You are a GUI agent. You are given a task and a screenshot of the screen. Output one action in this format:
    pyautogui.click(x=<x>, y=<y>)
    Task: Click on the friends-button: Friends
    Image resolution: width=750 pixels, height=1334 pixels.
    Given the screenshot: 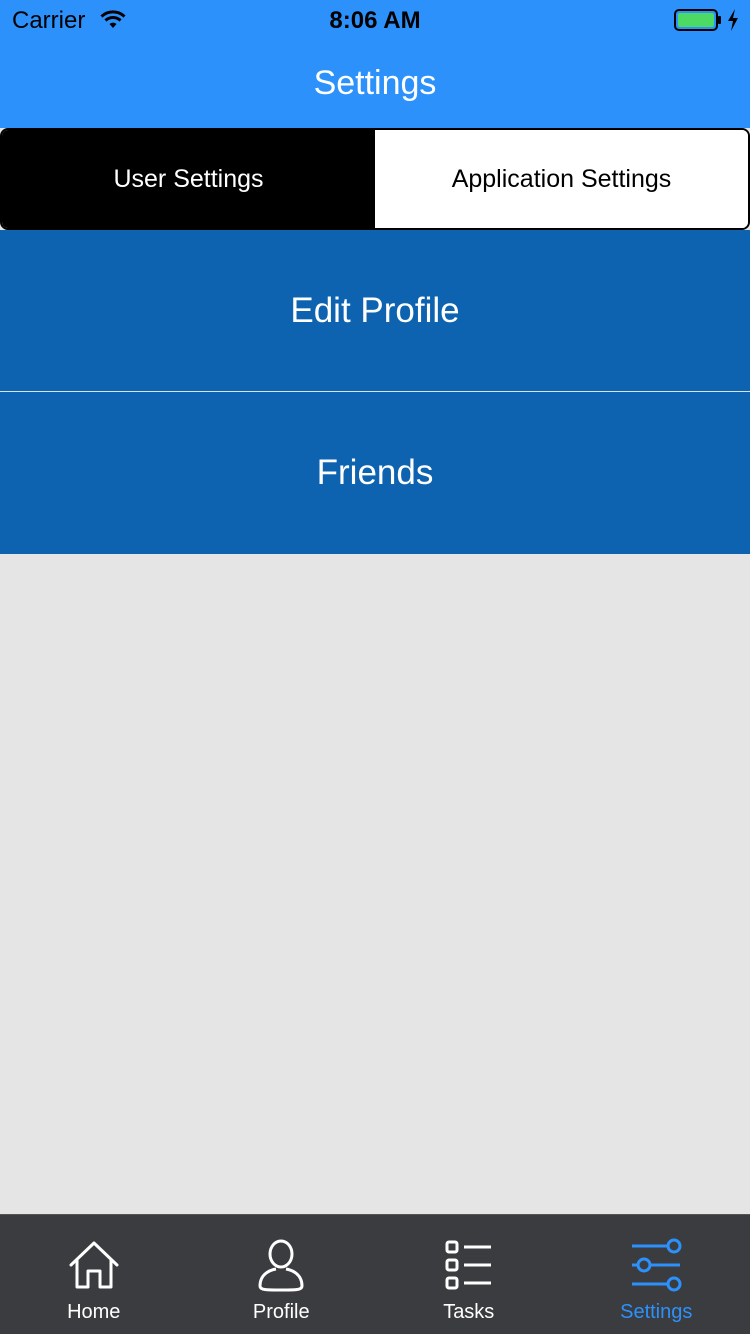 What is the action you would take?
    pyautogui.click(x=375, y=473)
    